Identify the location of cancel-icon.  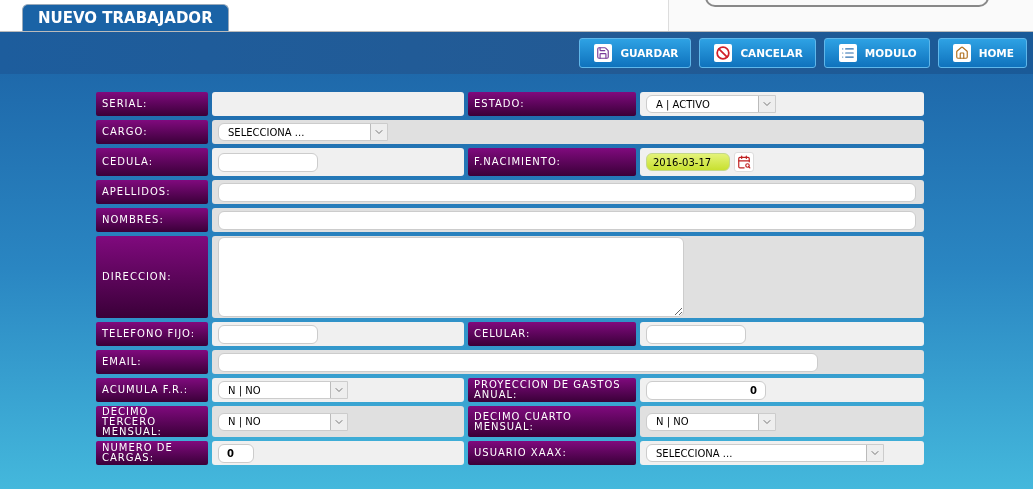
(723, 53).